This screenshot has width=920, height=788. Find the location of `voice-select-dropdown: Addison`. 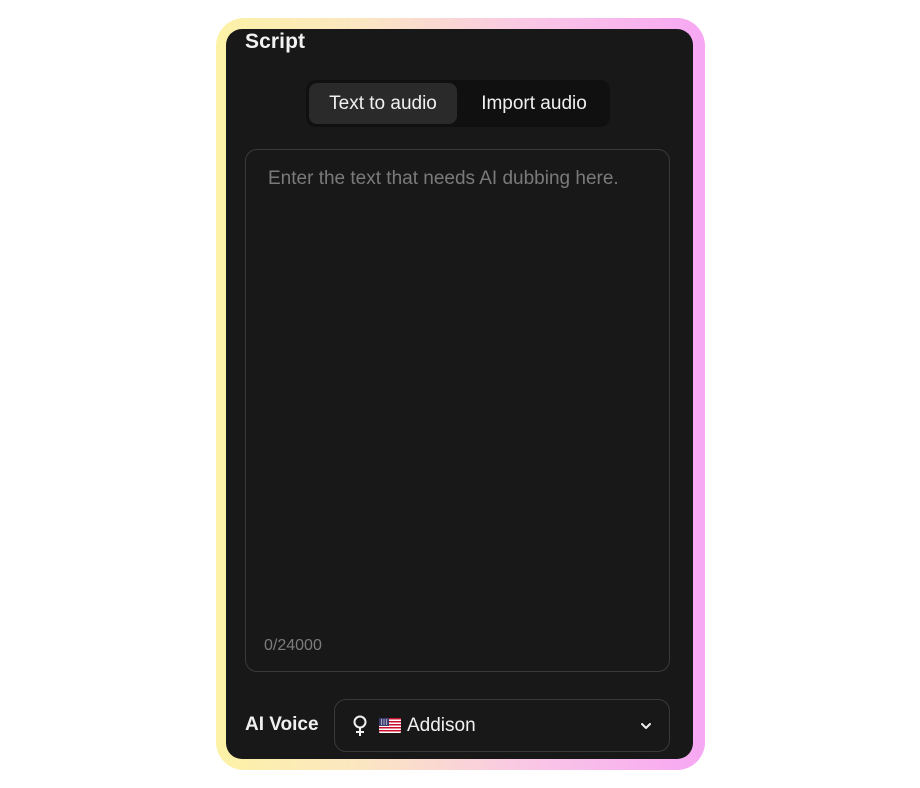

voice-select-dropdown: Addison is located at coordinates (502, 725).